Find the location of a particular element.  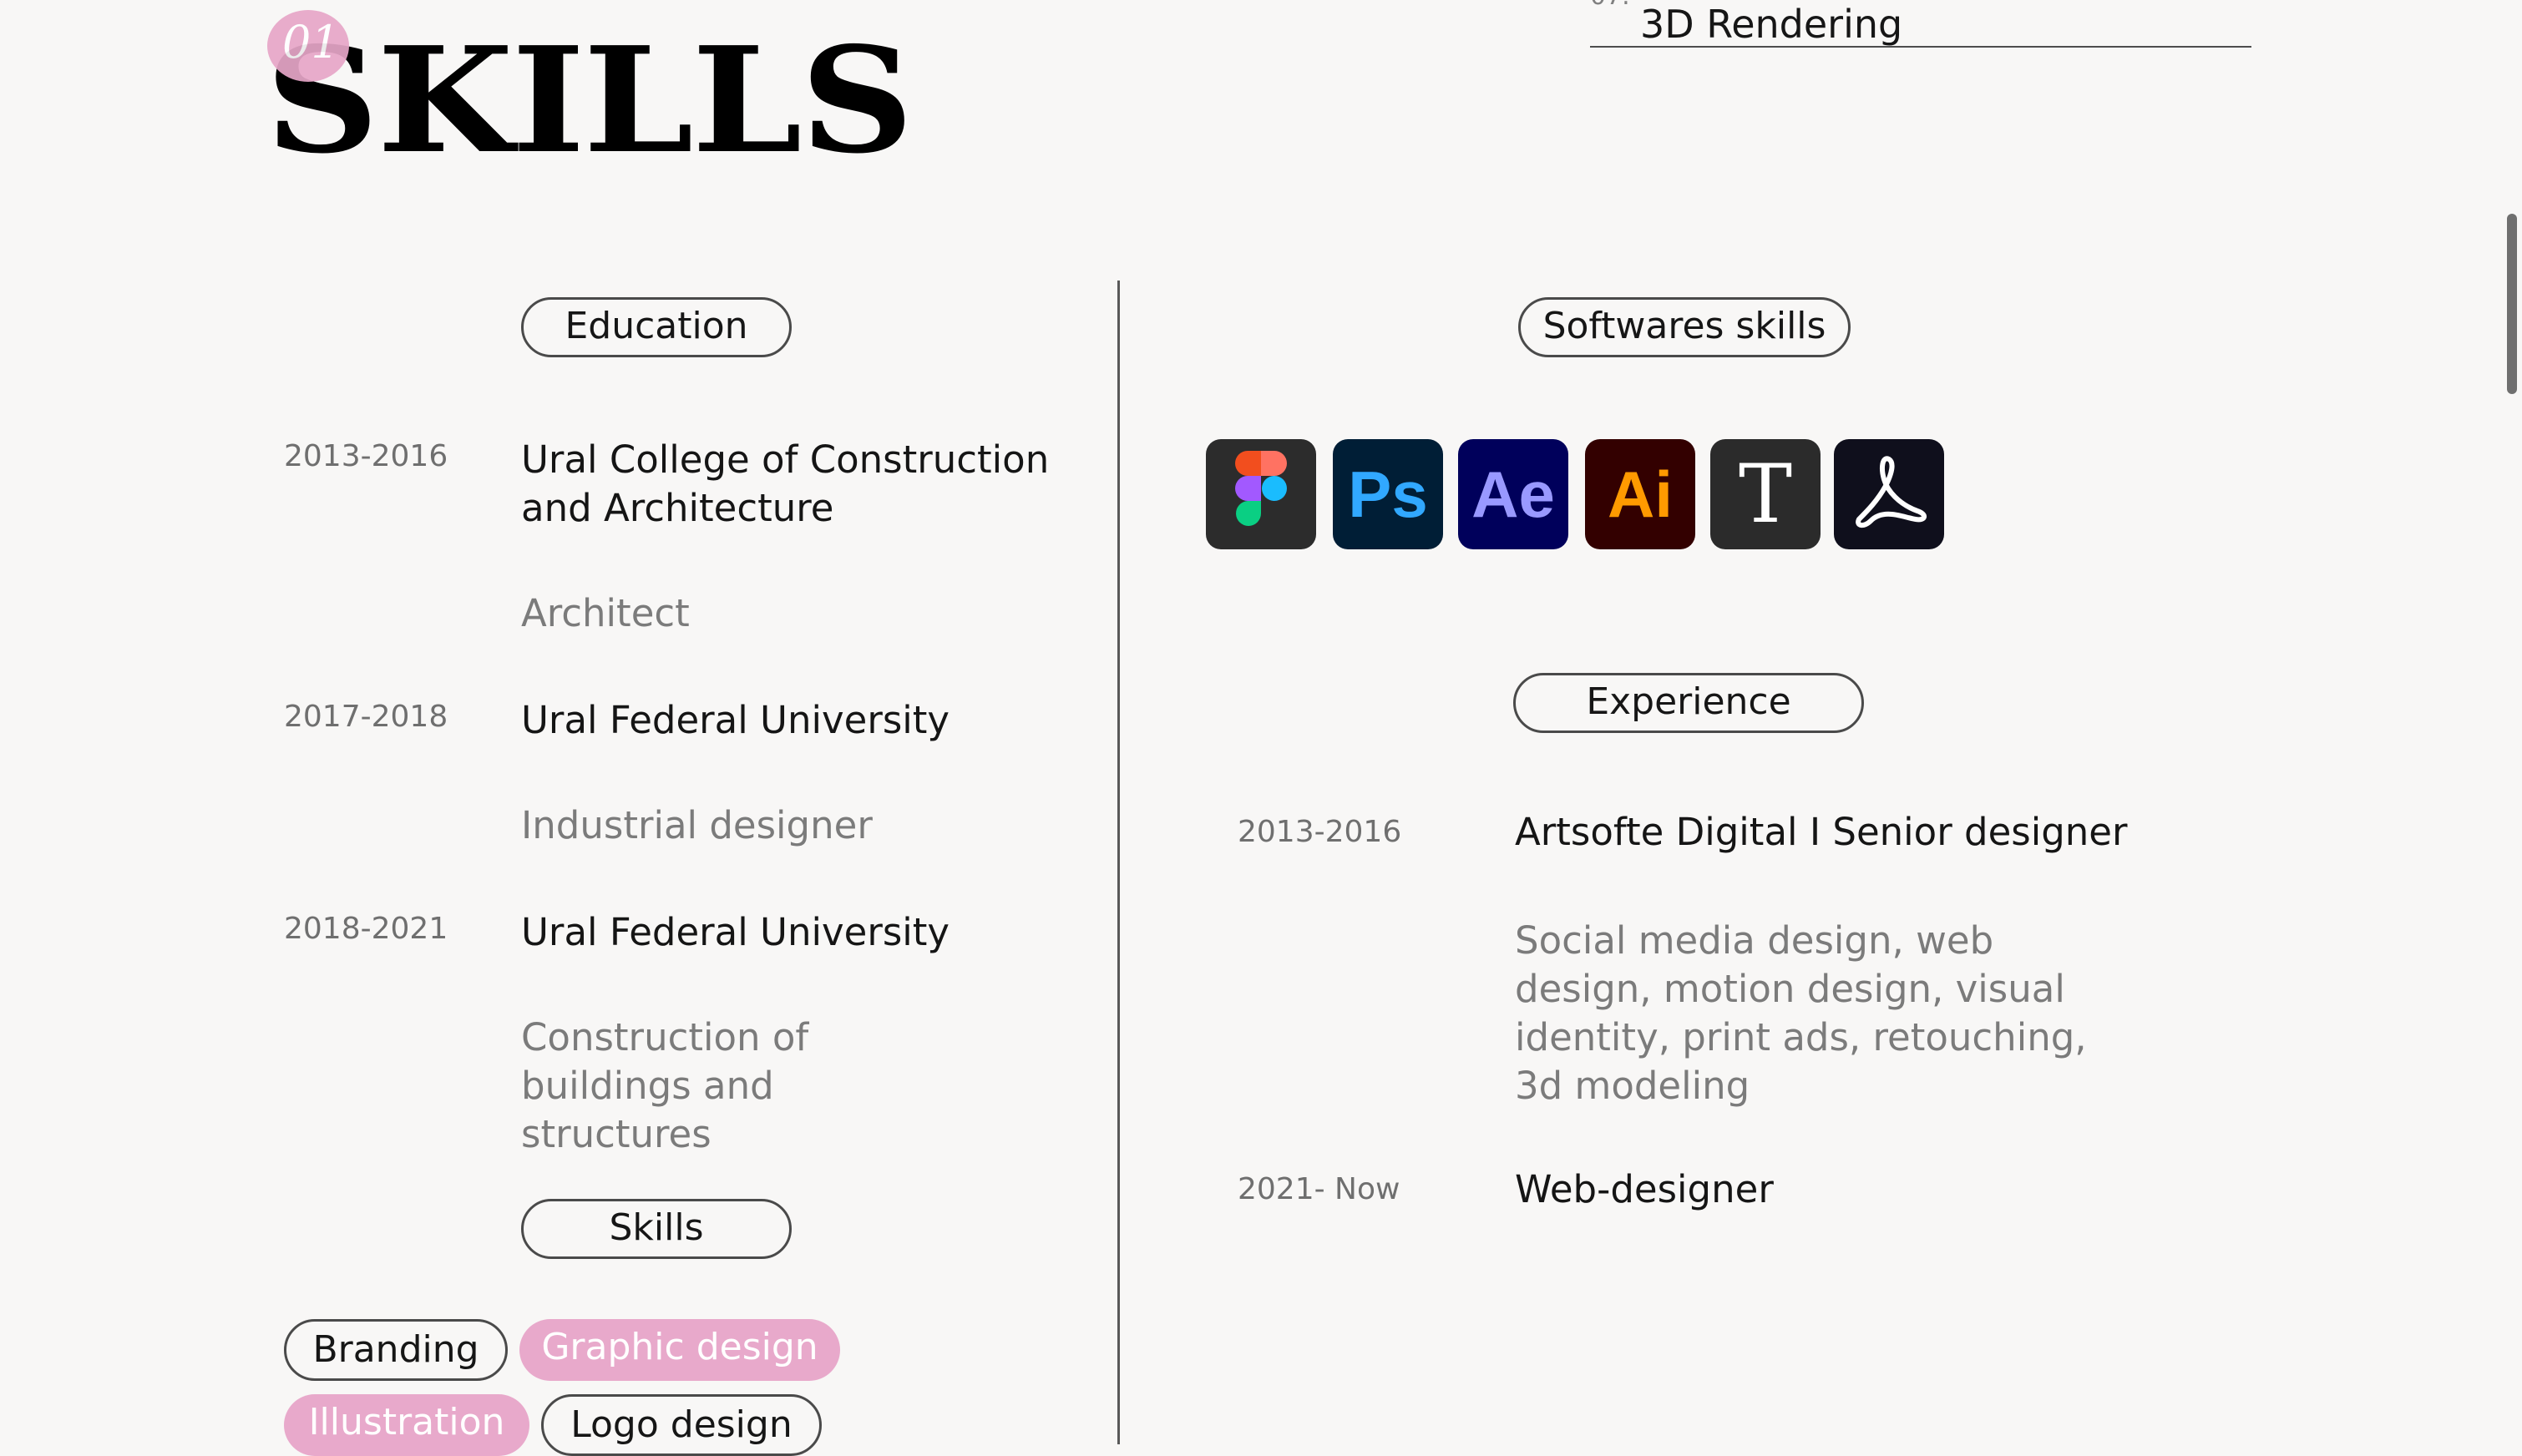

section-number: 01 is located at coordinates (311, 42).